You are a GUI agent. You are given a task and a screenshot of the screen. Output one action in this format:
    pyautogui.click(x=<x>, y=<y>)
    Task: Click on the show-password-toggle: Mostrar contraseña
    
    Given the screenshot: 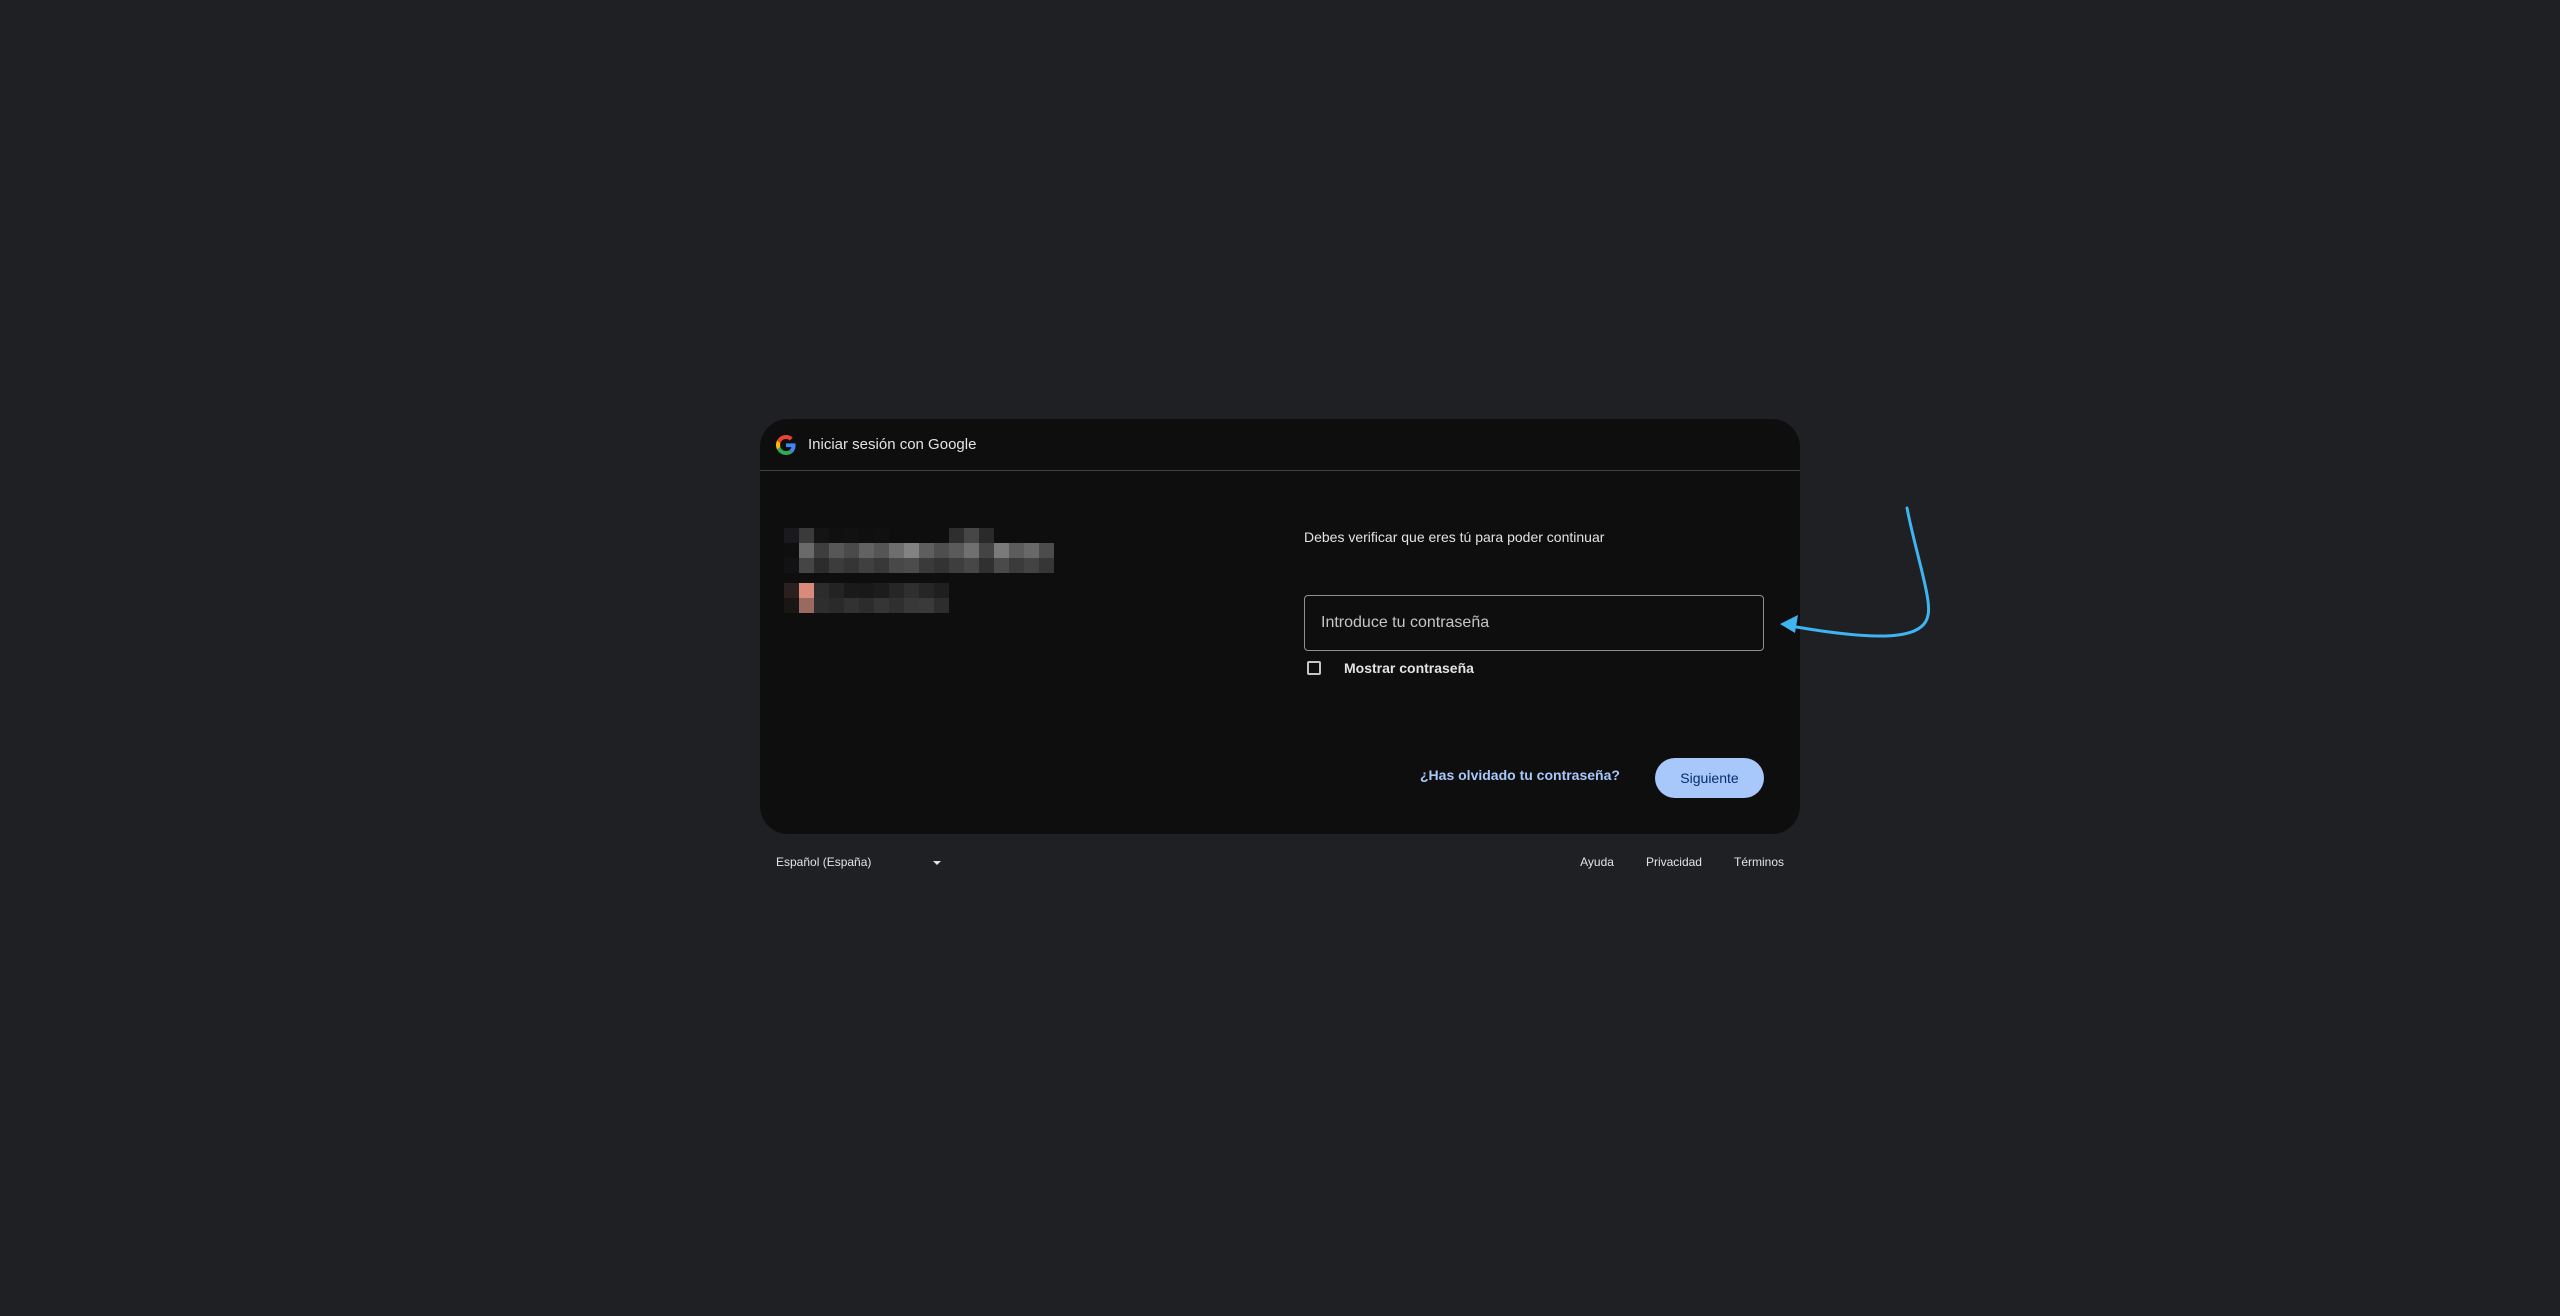 What is the action you would take?
    pyautogui.click(x=1389, y=668)
    